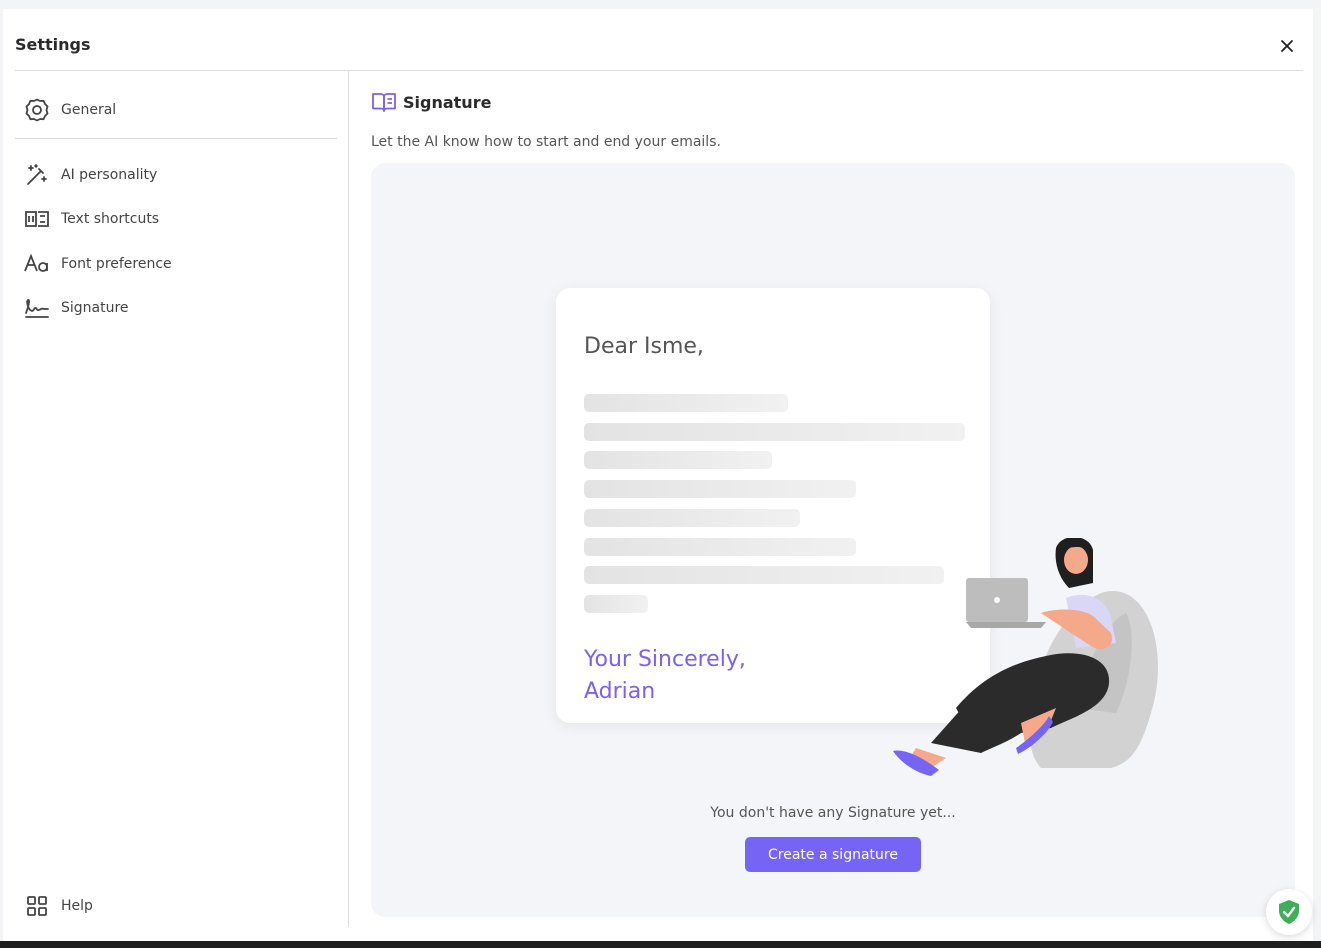 The width and height of the screenshot is (1321, 948). Describe the element at coordinates (173, 308) in the screenshot. I see `sidebar-item-signature: Signature` at that location.